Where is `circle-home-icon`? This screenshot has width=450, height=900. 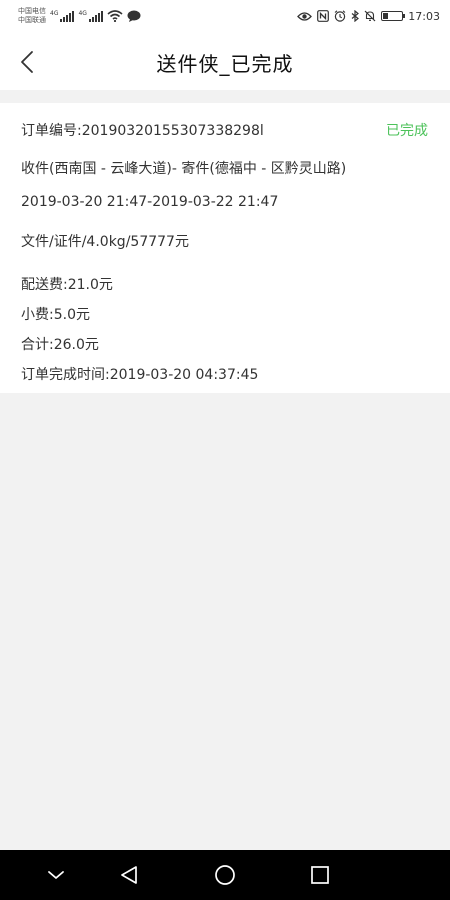
circle-home-icon is located at coordinates (225, 875).